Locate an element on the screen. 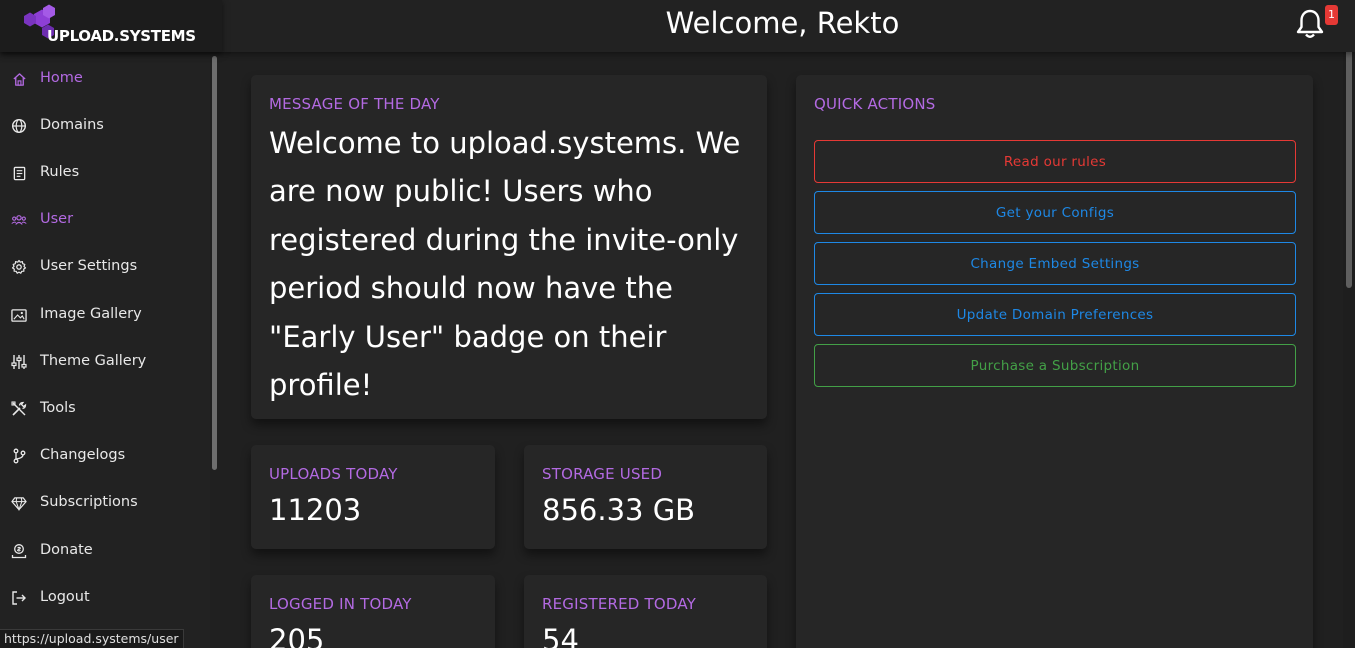 The image size is (1355, 648). bell-icon is located at coordinates (1310, 24).